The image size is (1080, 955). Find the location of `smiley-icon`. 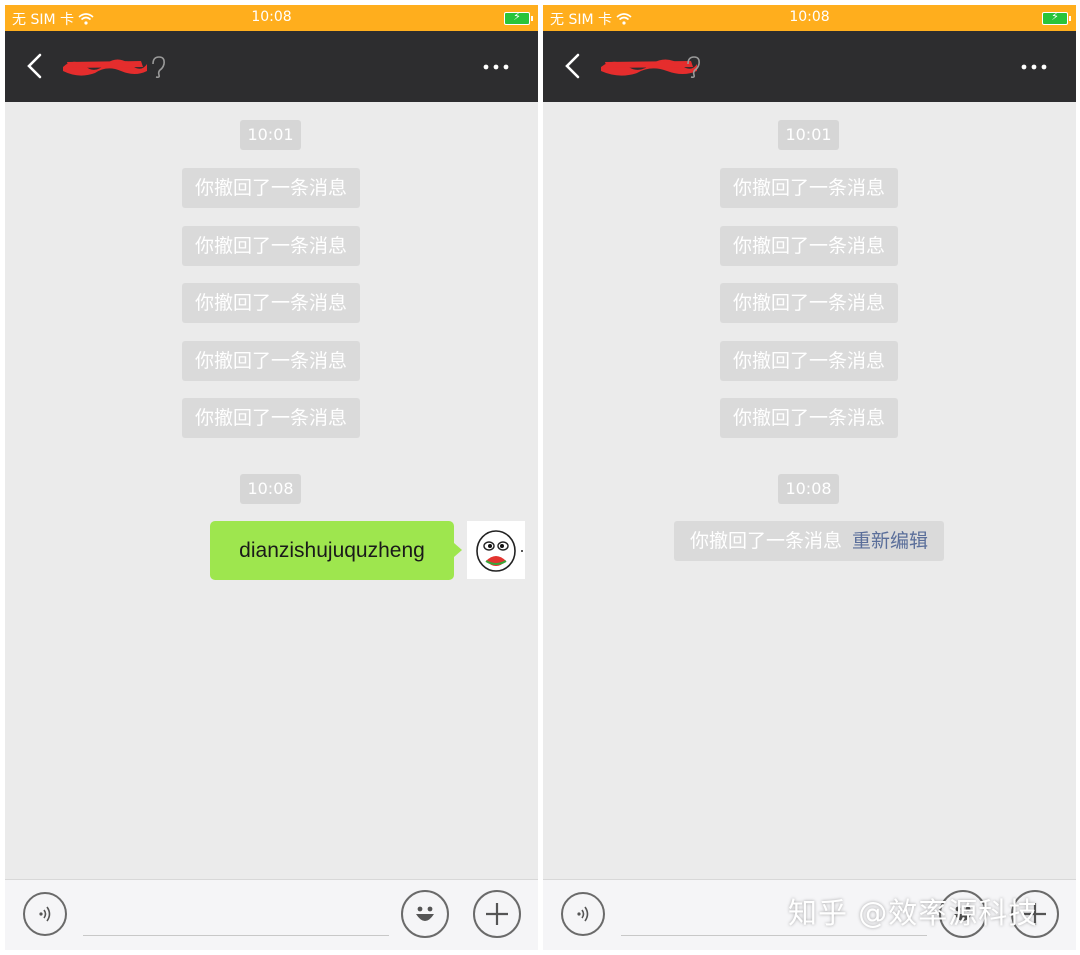

smiley-icon is located at coordinates (425, 913).